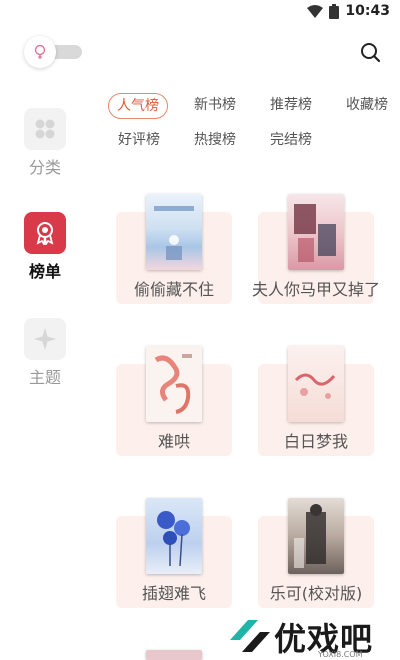 The width and height of the screenshot is (400, 660). Describe the element at coordinates (45, 129) in the screenshot. I see `grid-icon` at that location.